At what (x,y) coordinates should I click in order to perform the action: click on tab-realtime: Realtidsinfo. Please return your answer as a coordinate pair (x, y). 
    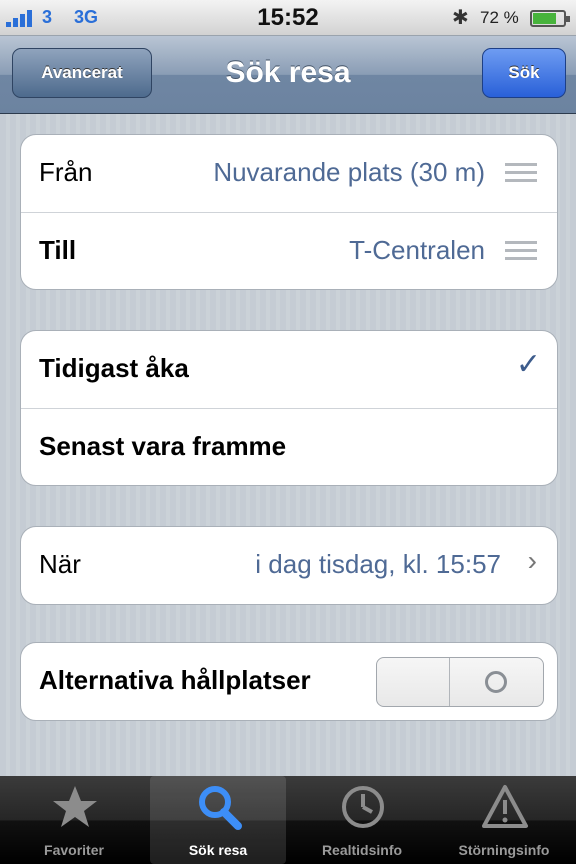
    Looking at the image, I should click on (362, 820).